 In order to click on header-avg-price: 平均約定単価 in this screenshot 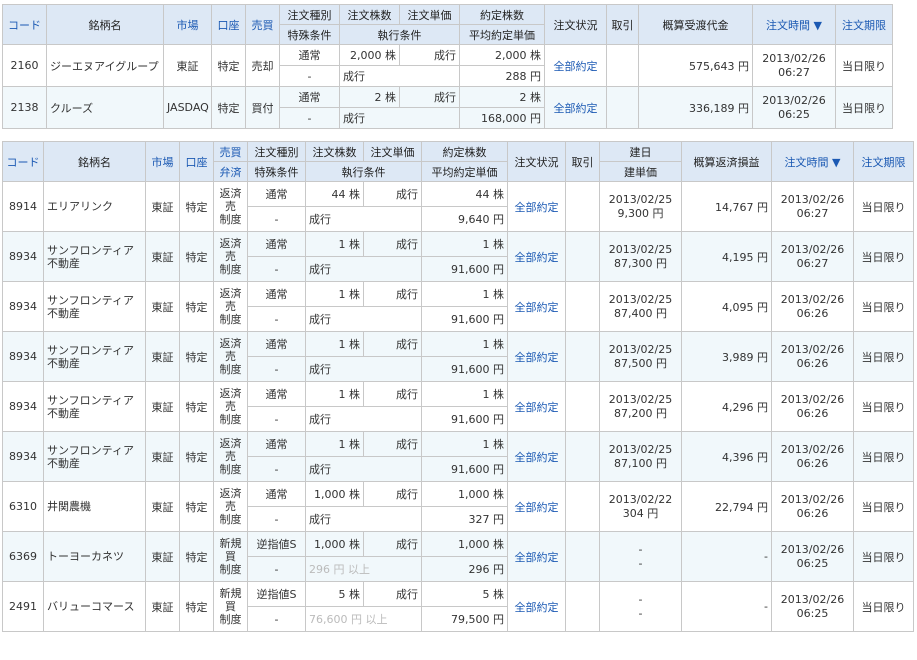, I will do `click(502, 34)`.